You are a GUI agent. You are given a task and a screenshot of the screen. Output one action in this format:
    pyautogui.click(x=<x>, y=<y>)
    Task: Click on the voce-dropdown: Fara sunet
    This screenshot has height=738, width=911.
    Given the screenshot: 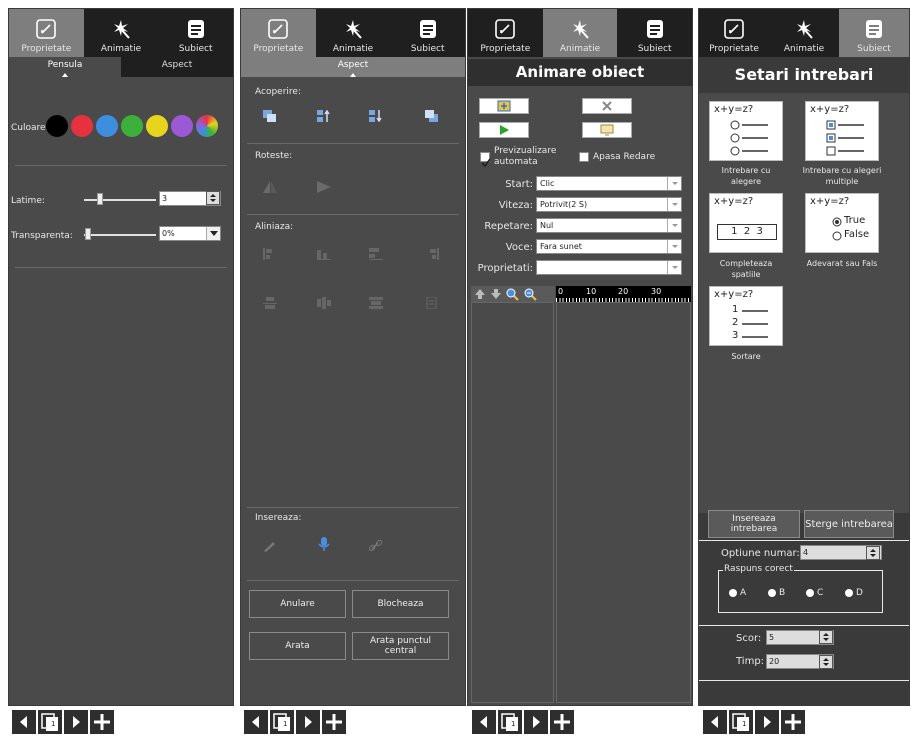 What is the action you would take?
    pyautogui.click(x=609, y=246)
    